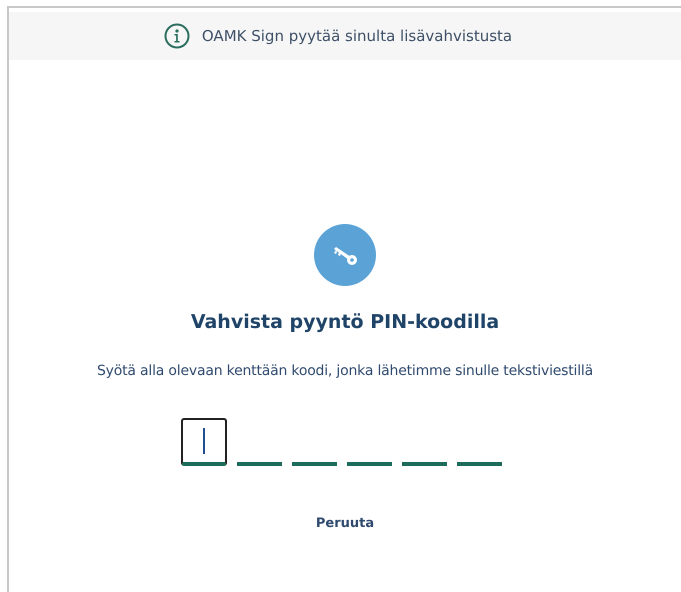 The height and width of the screenshot is (592, 681). I want to click on banner-text: OAMK Sign pyytää sinulta lisävahvistusta, so click(357, 36).